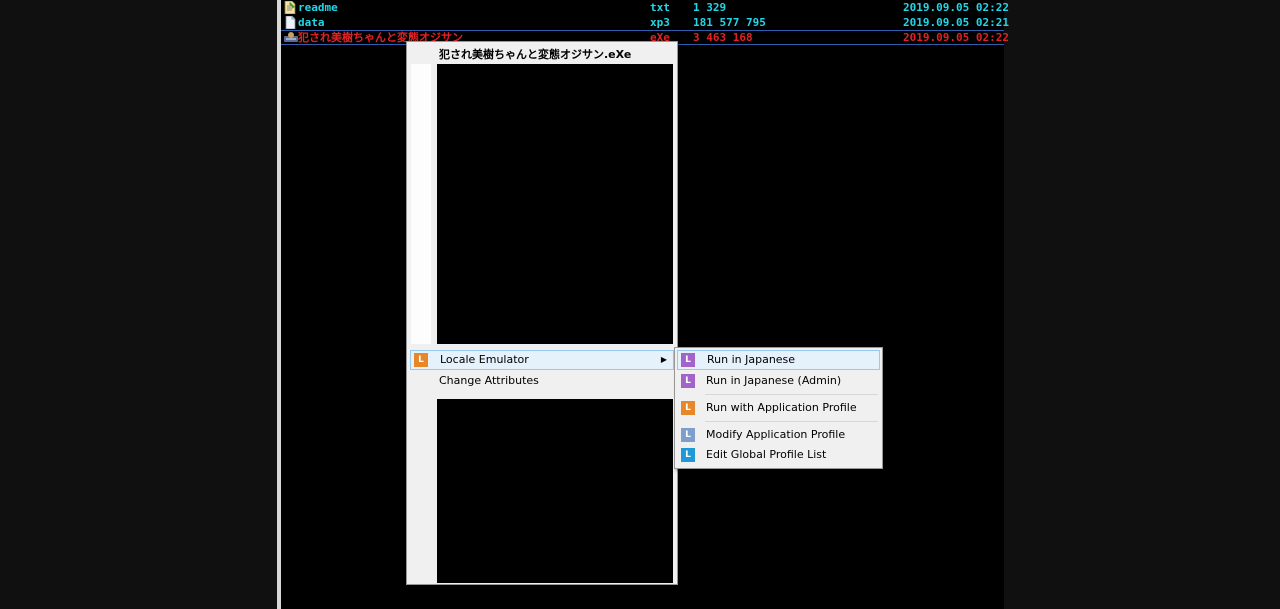  Describe the element at coordinates (290, 22) in the screenshot. I see `generic-file-icon` at that location.